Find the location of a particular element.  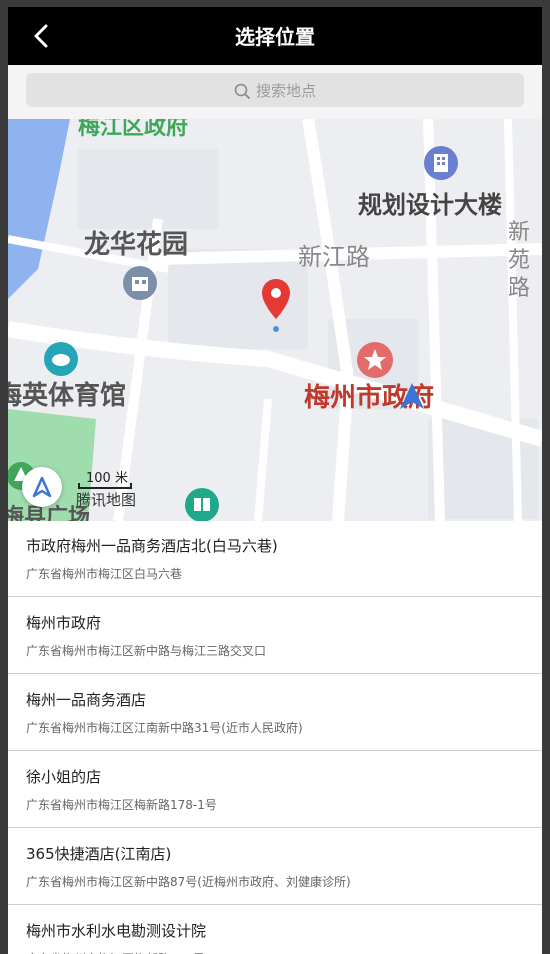

result-address: 广东省梅州市梅江区梅新路143号 is located at coordinates (115, 952).